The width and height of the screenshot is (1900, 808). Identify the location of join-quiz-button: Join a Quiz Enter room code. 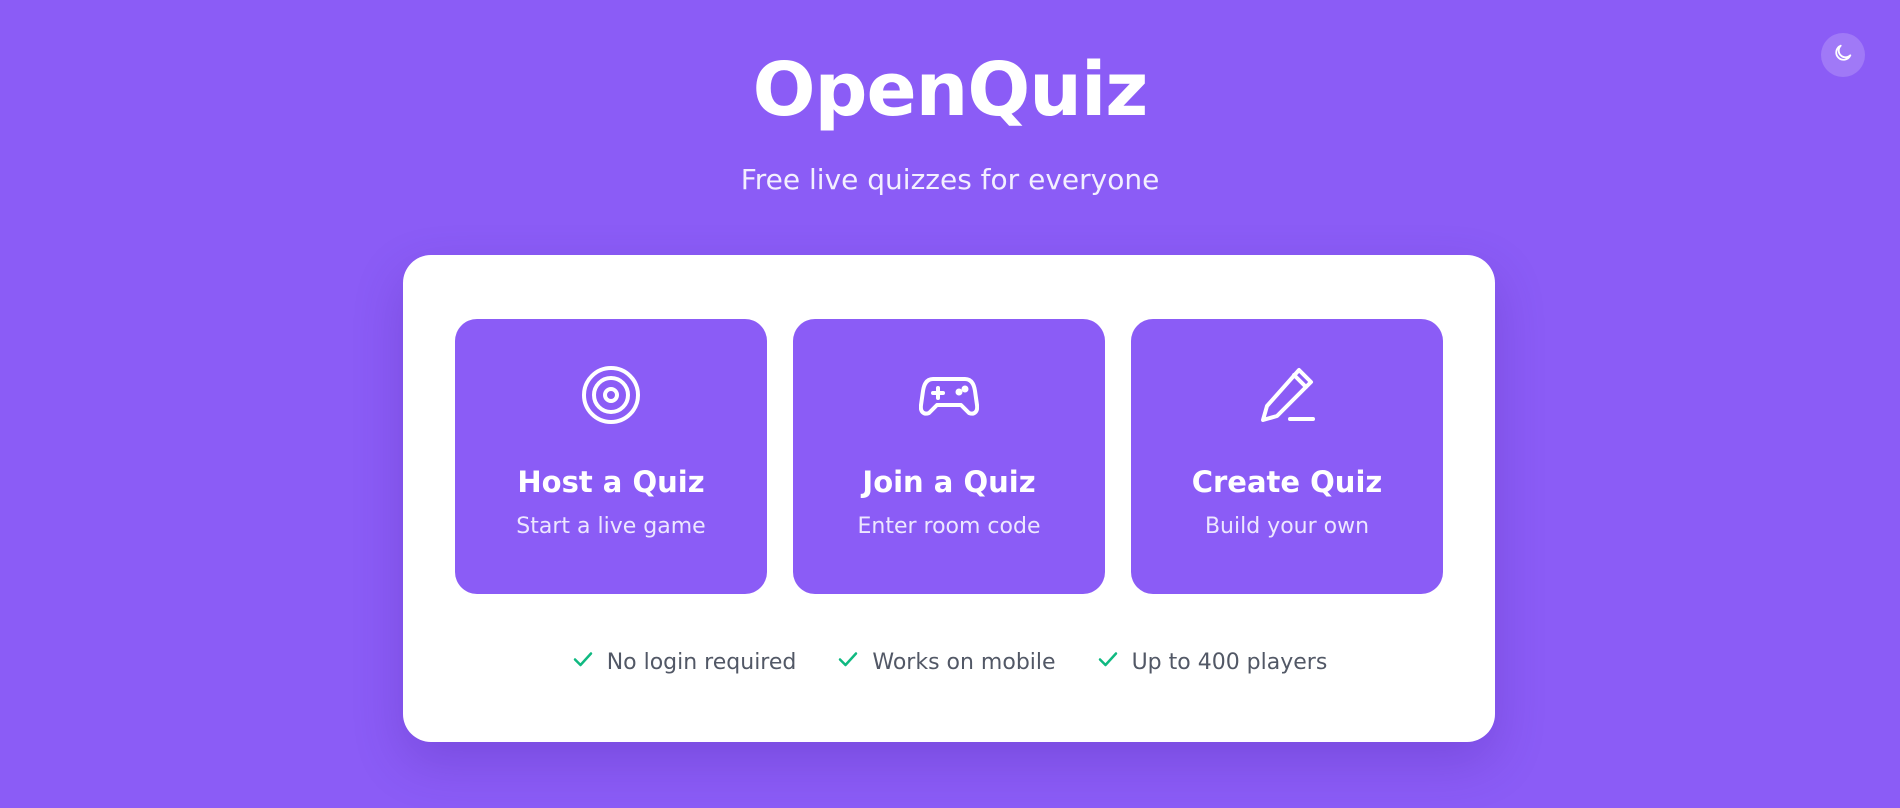
(949, 456).